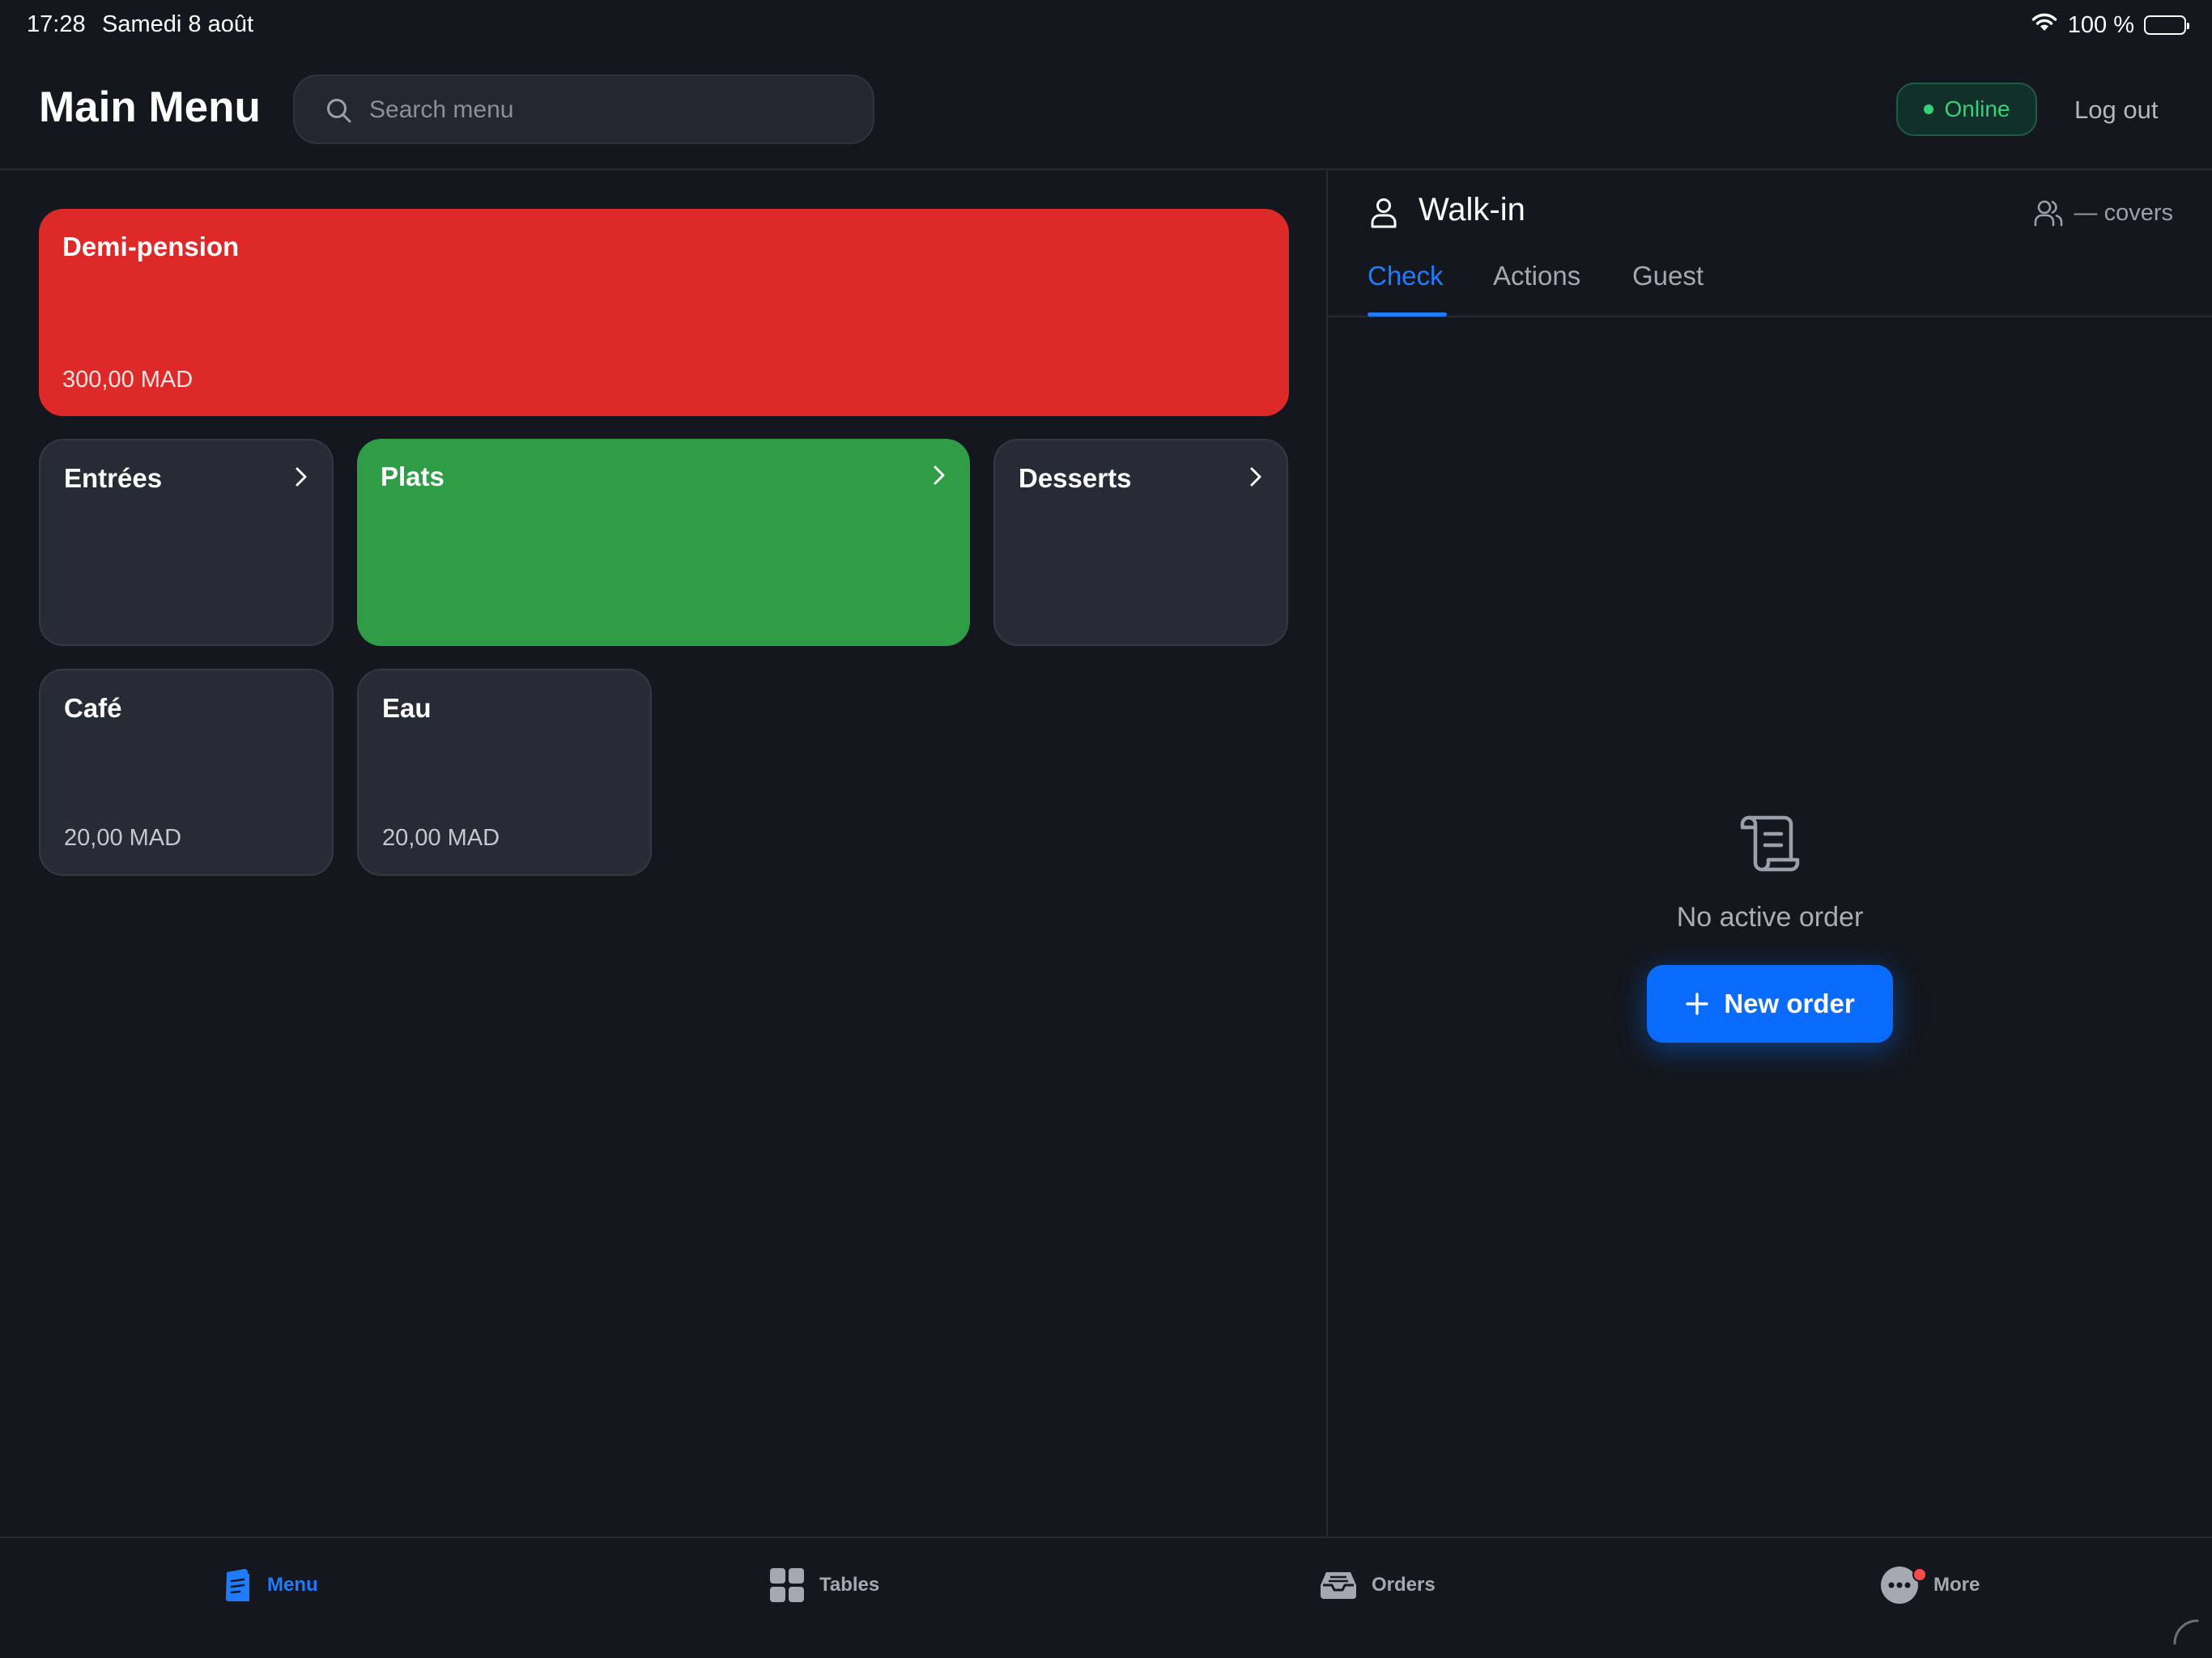  What do you see at coordinates (1076, 478) in the screenshot?
I see `category-name: Desserts` at bounding box center [1076, 478].